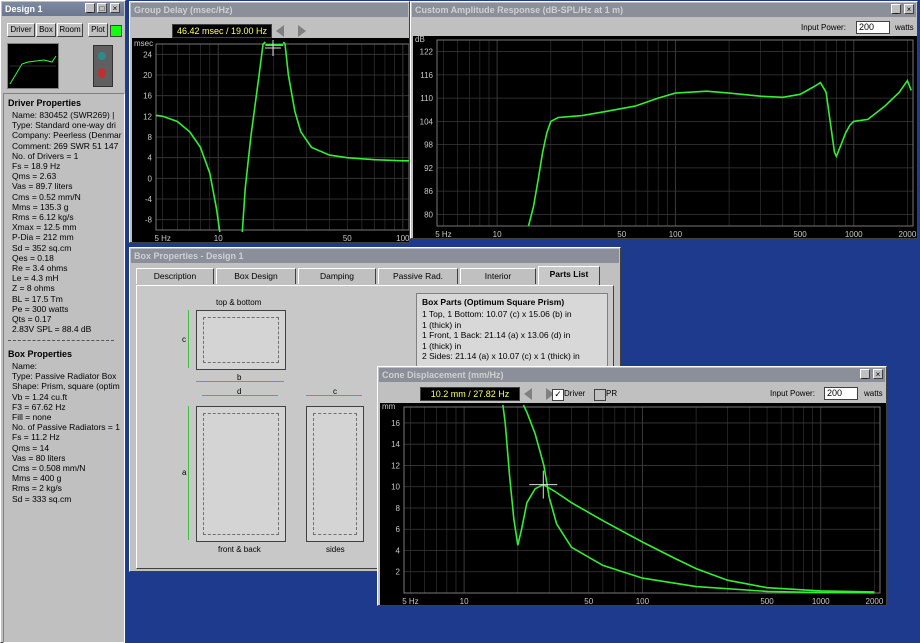 This screenshot has width=920, height=643. Describe the element at coordinates (418, 276) in the screenshot. I see `tab-passive-rad: Passive Rad.` at that location.